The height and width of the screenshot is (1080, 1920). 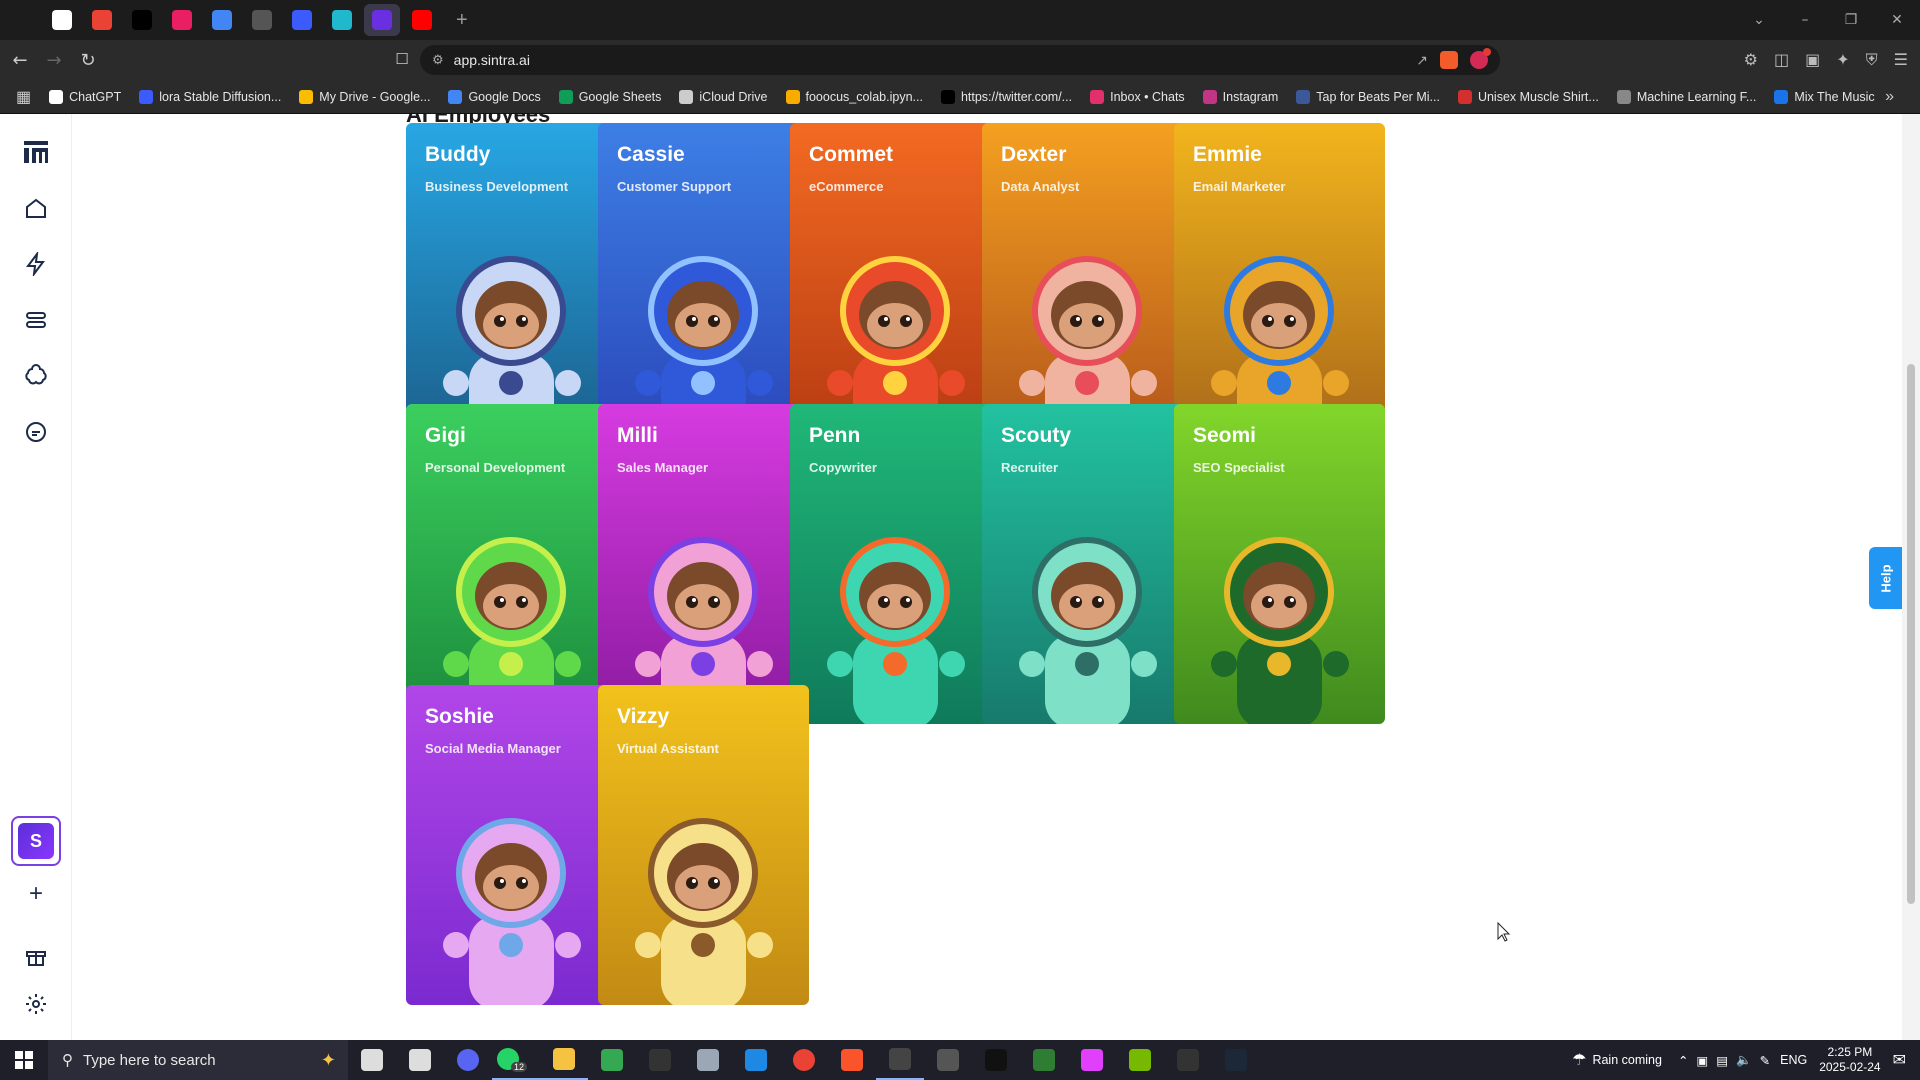 What do you see at coordinates (1897, 20) in the screenshot?
I see `close-icon: ✕` at bounding box center [1897, 20].